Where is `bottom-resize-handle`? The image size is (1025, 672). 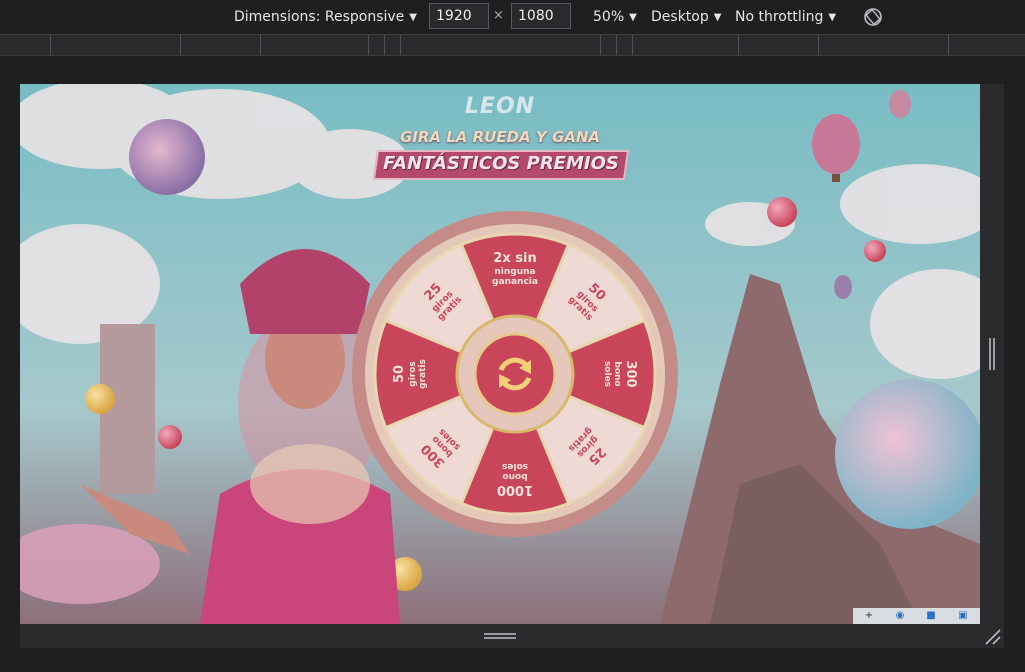 bottom-resize-handle is located at coordinates (500, 636).